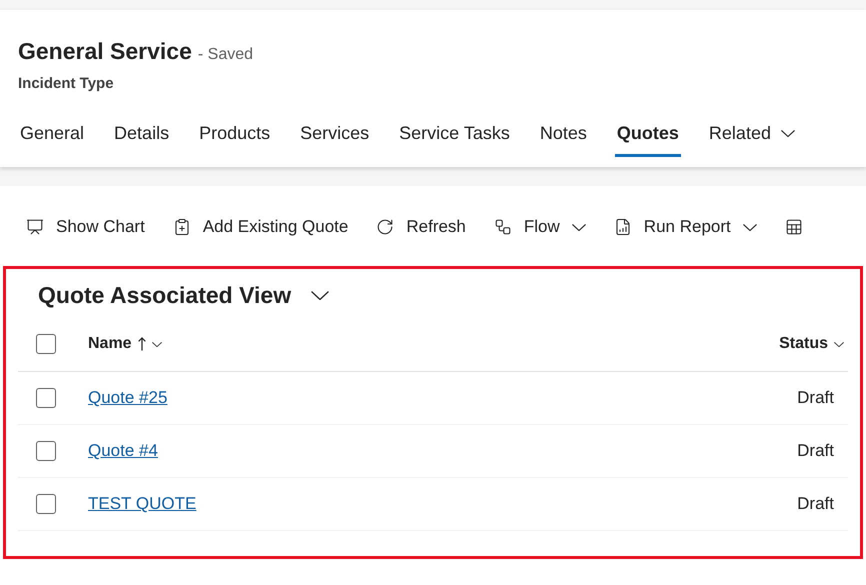  What do you see at coordinates (335, 135) in the screenshot?
I see `tab: Services` at bounding box center [335, 135].